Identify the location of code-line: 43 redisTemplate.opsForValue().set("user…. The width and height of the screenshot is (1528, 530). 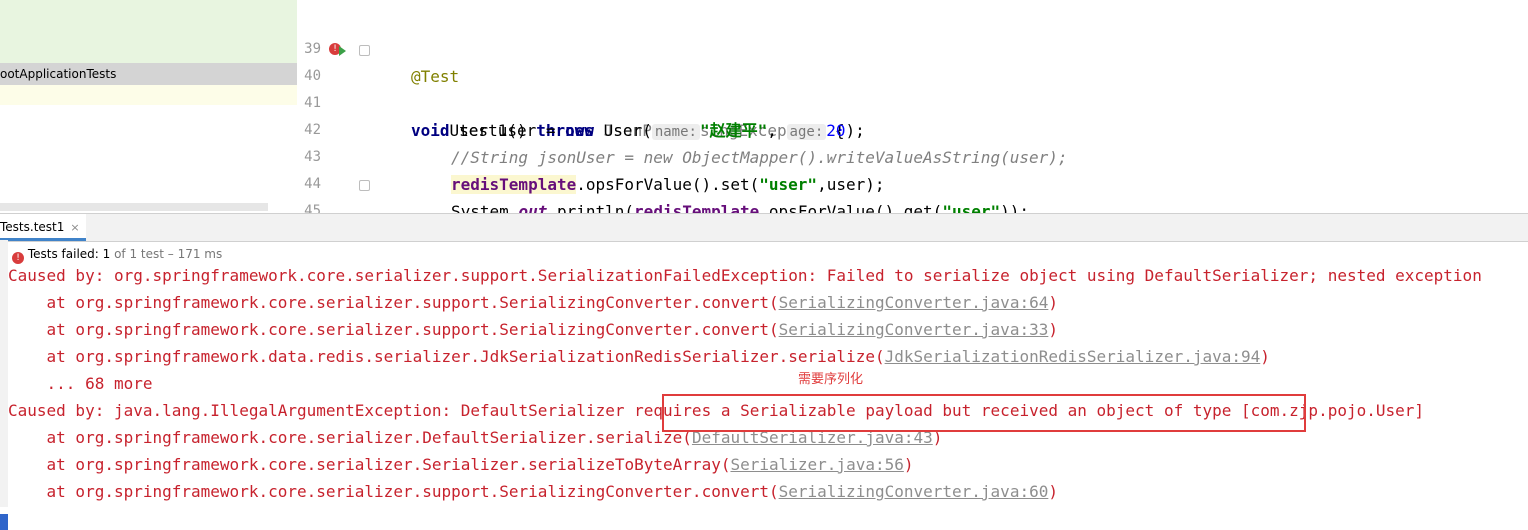
(912, 155).